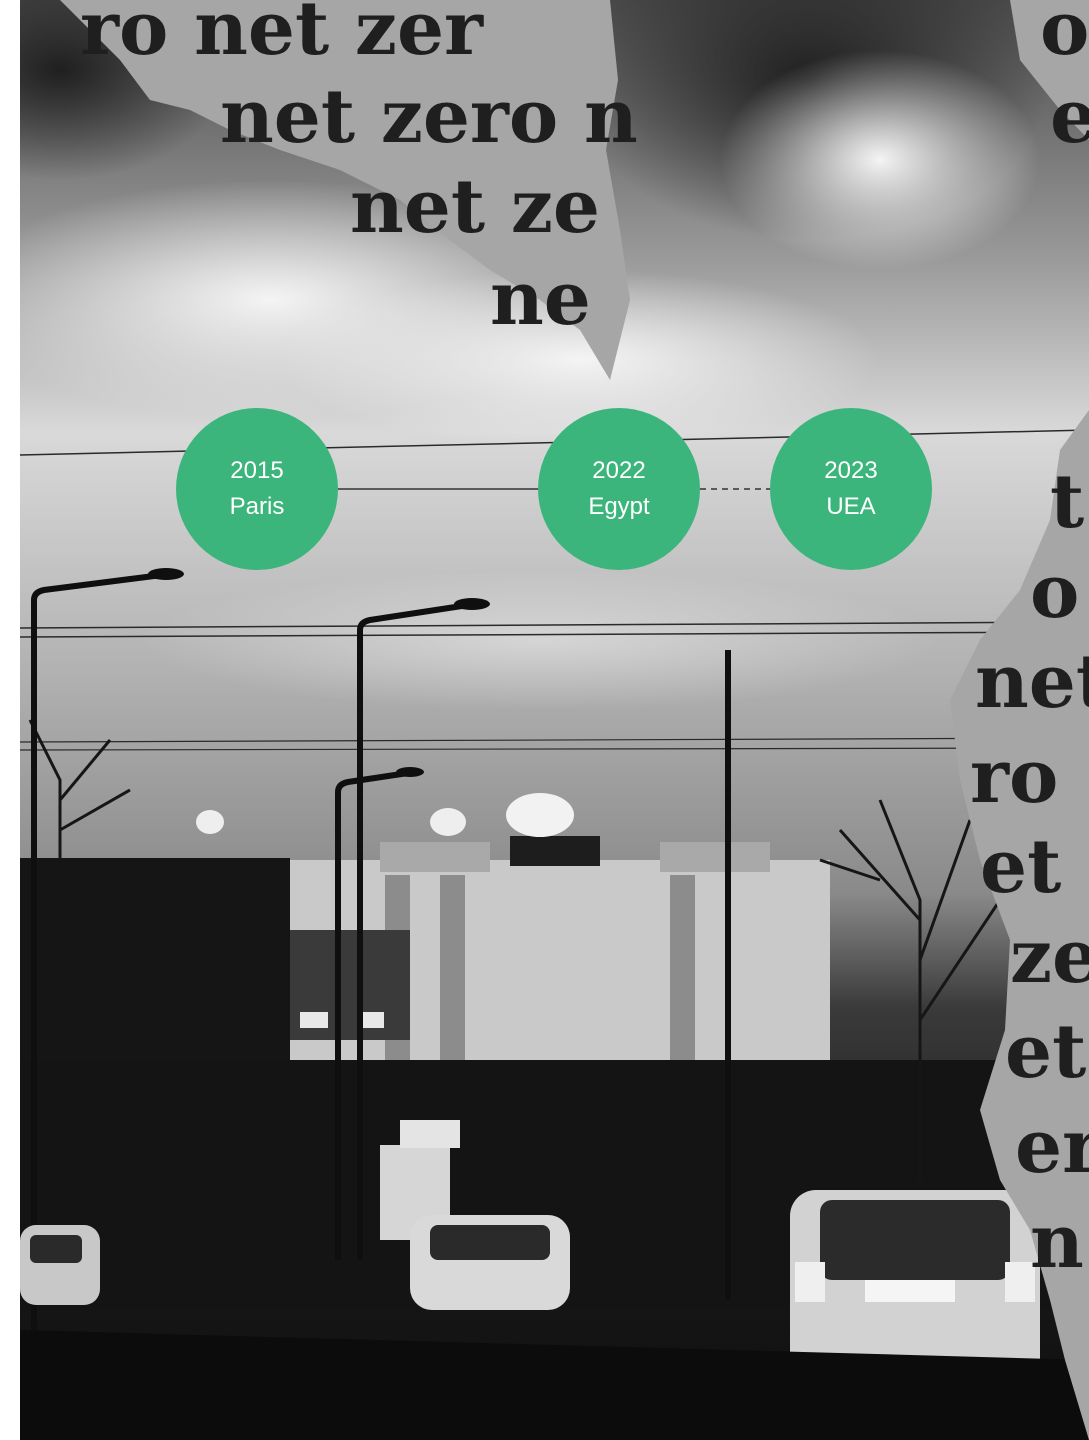 Image resolution: width=1089 pixels, height=1440 pixels. What do you see at coordinates (619, 506) in the screenshot?
I see `milestone-place: Egypt` at bounding box center [619, 506].